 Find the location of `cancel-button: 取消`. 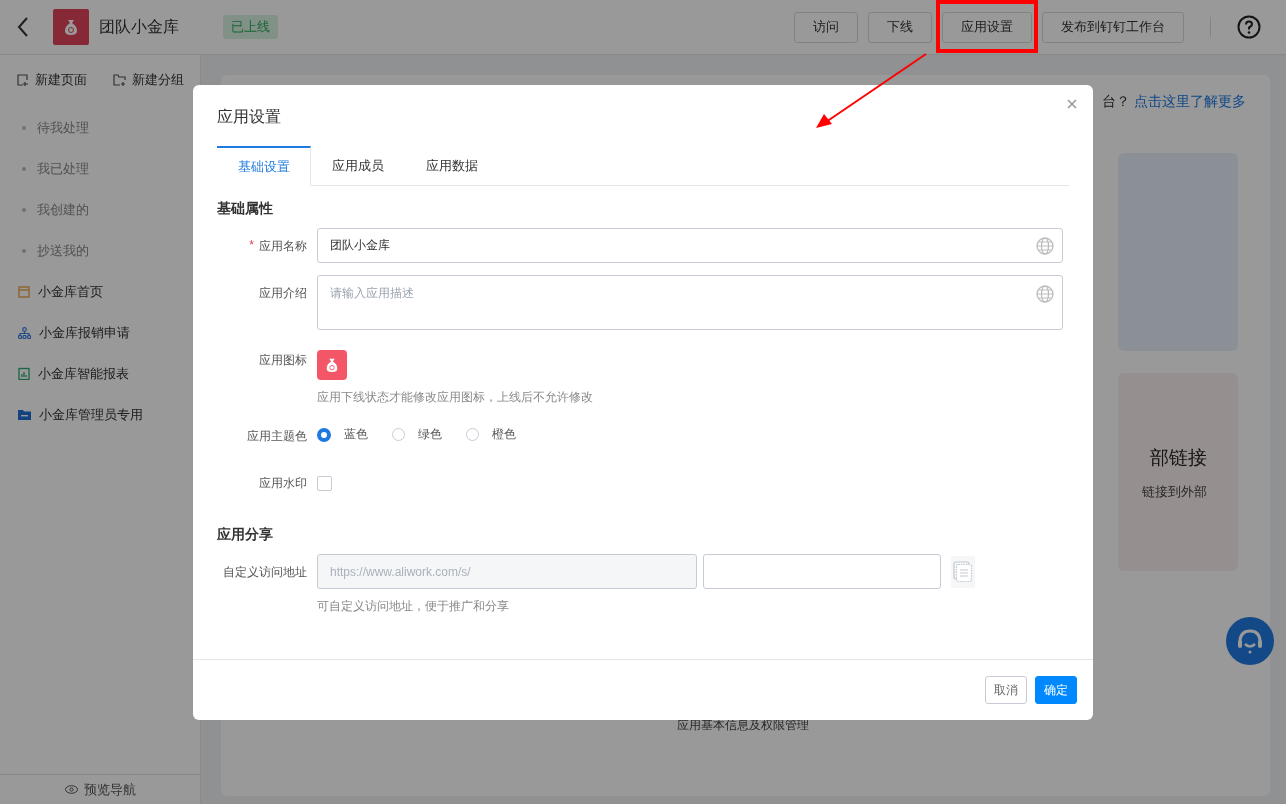

cancel-button: 取消 is located at coordinates (1006, 690).